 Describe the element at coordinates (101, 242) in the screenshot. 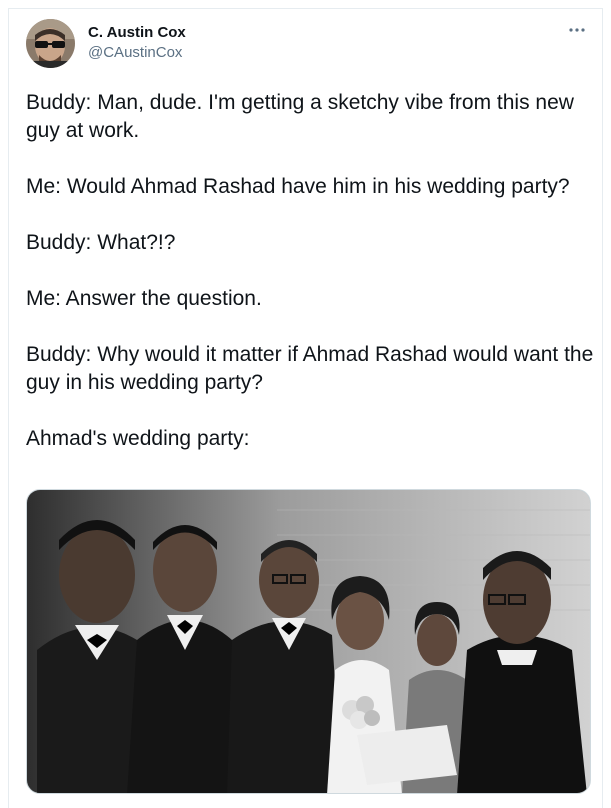

I see `tweet-line: Buddy: What?!?` at that location.